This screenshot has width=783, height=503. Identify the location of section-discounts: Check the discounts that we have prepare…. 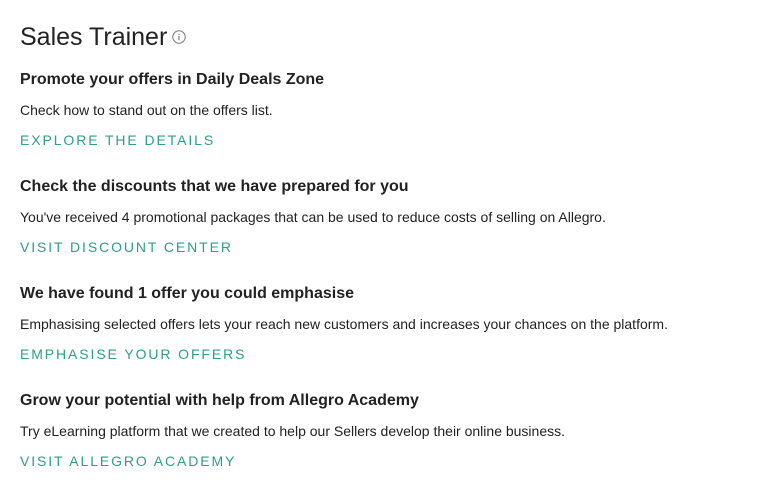
(390, 216).